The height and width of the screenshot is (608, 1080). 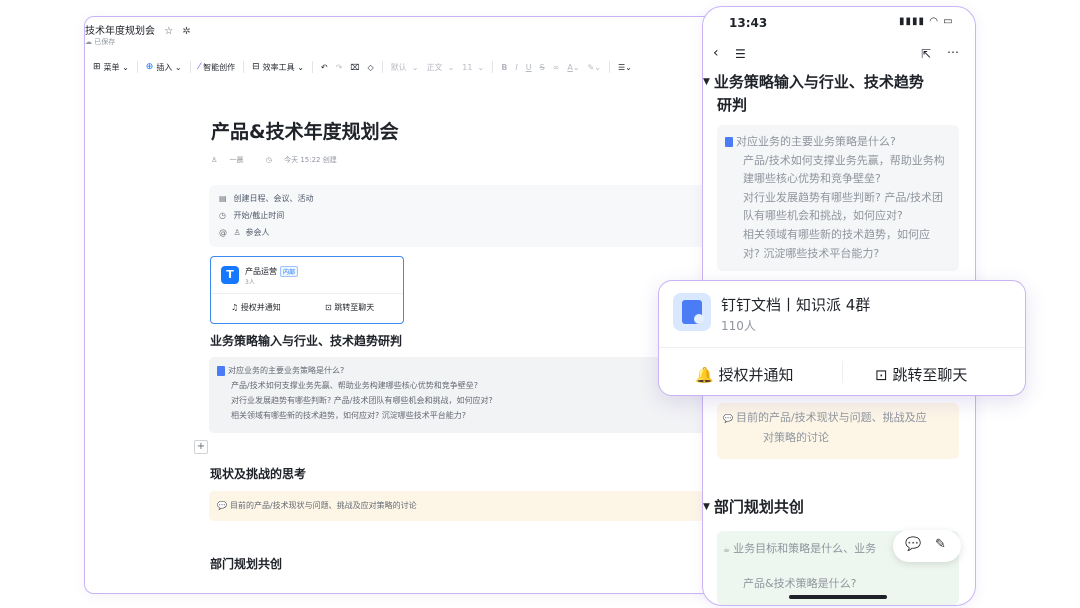 I want to click on status-icons: ▮▮▮▮ ◠ ▭, so click(x=926, y=21).